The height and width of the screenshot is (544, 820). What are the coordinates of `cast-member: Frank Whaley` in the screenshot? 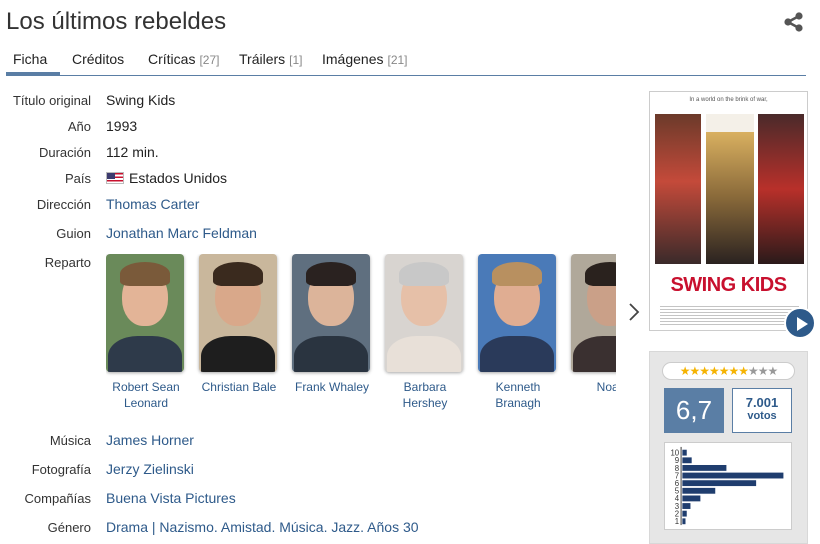 It's located at (332, 324).